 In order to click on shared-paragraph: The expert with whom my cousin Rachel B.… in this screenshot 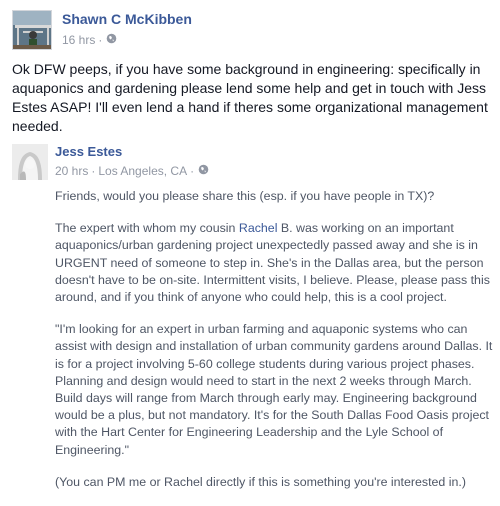, I will do `click(275, 263)`.